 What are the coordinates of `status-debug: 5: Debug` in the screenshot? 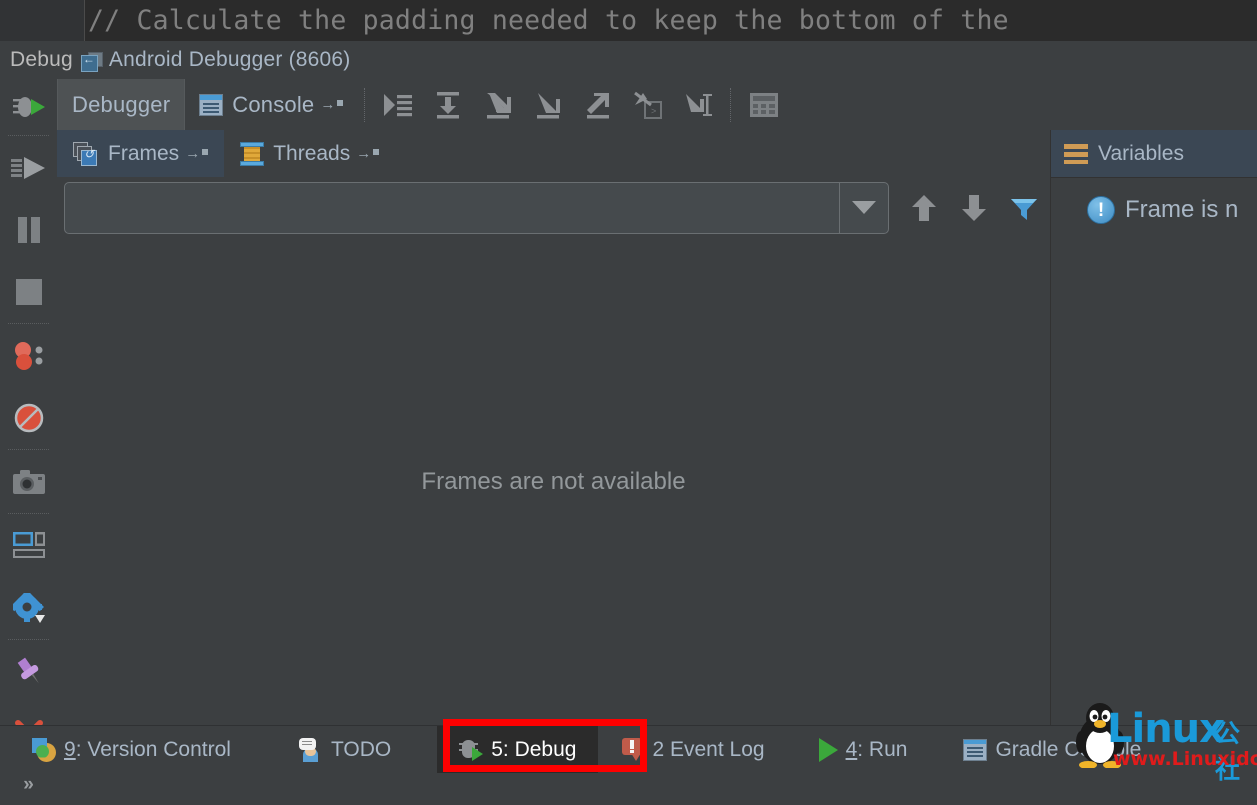 It's located at (518, 749).